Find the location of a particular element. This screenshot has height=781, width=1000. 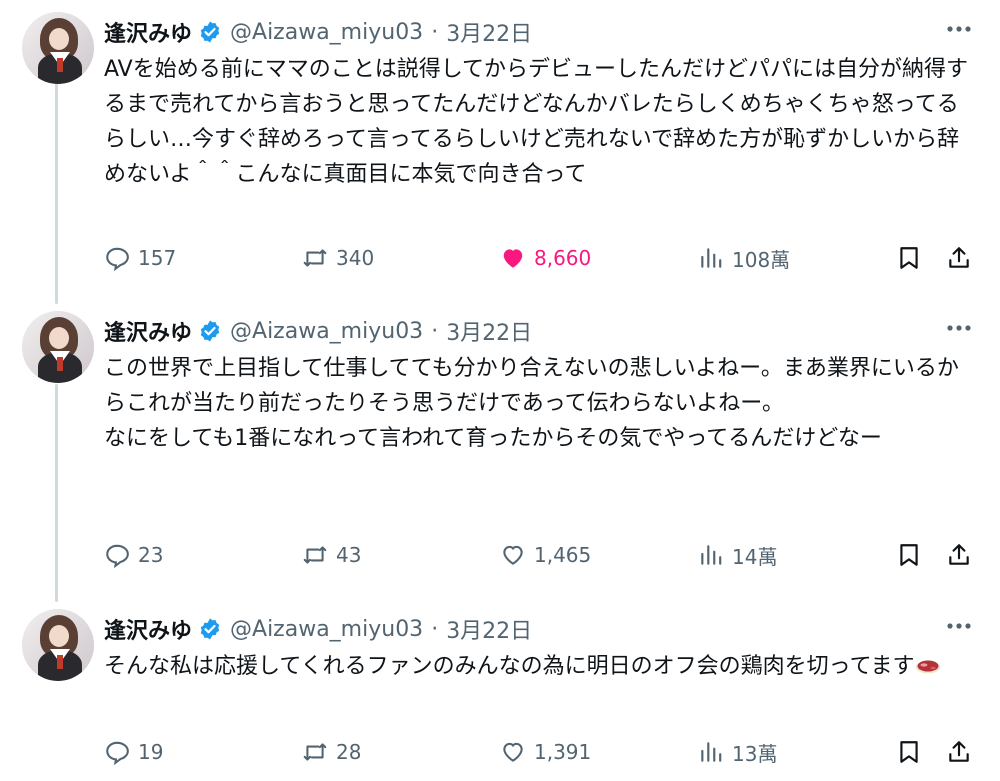

reply-button: 23 is located at coordinates (133, 555).